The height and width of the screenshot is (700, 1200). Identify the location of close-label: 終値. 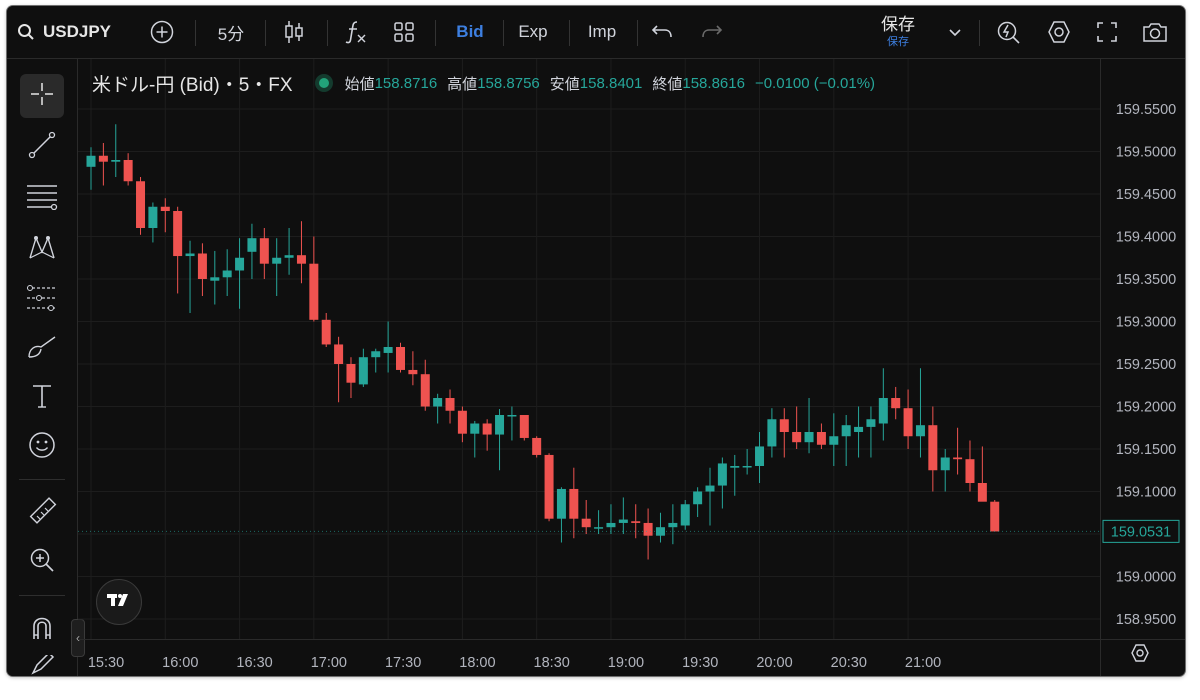
(667, 84).